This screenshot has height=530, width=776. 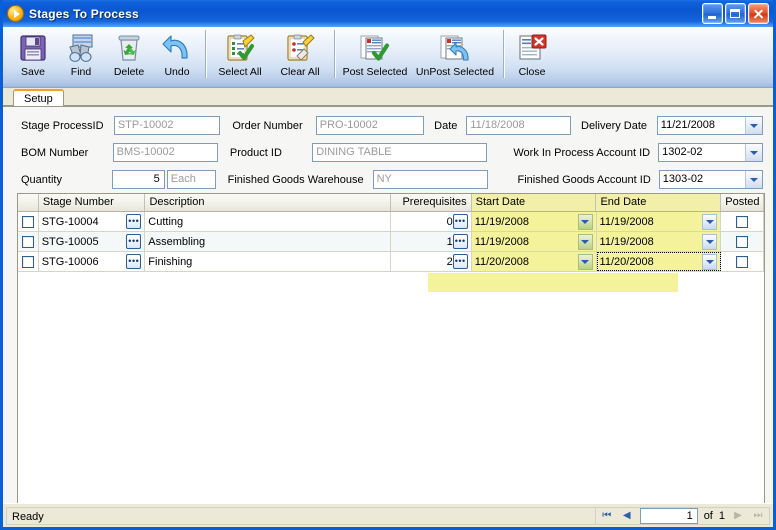 What do you see at coordinates (81, 55) in the screenshot?
I see `find-button: Find` at bounding box center [81, 55].